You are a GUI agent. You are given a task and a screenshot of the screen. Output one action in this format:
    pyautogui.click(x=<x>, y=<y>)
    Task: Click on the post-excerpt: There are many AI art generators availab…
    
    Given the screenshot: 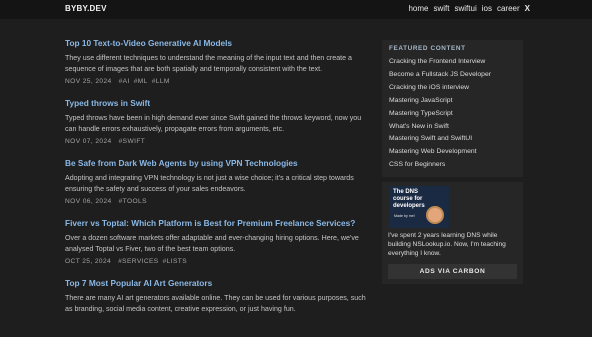 What is the action you would take?
    pyautogui.click(x=215, y=303)
    